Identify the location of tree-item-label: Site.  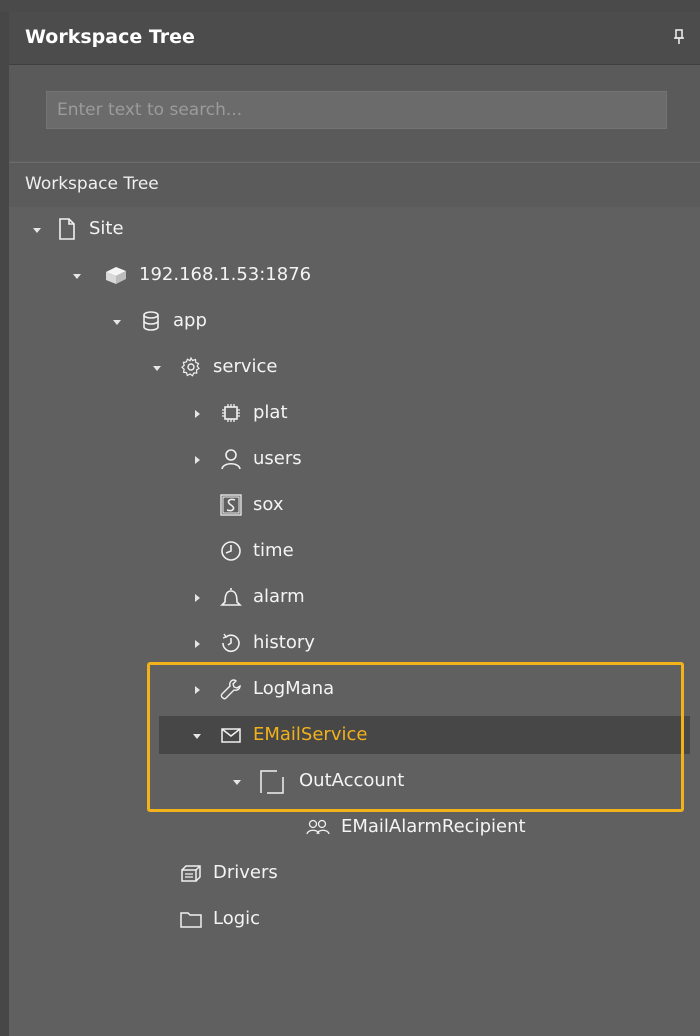
(106, 228).